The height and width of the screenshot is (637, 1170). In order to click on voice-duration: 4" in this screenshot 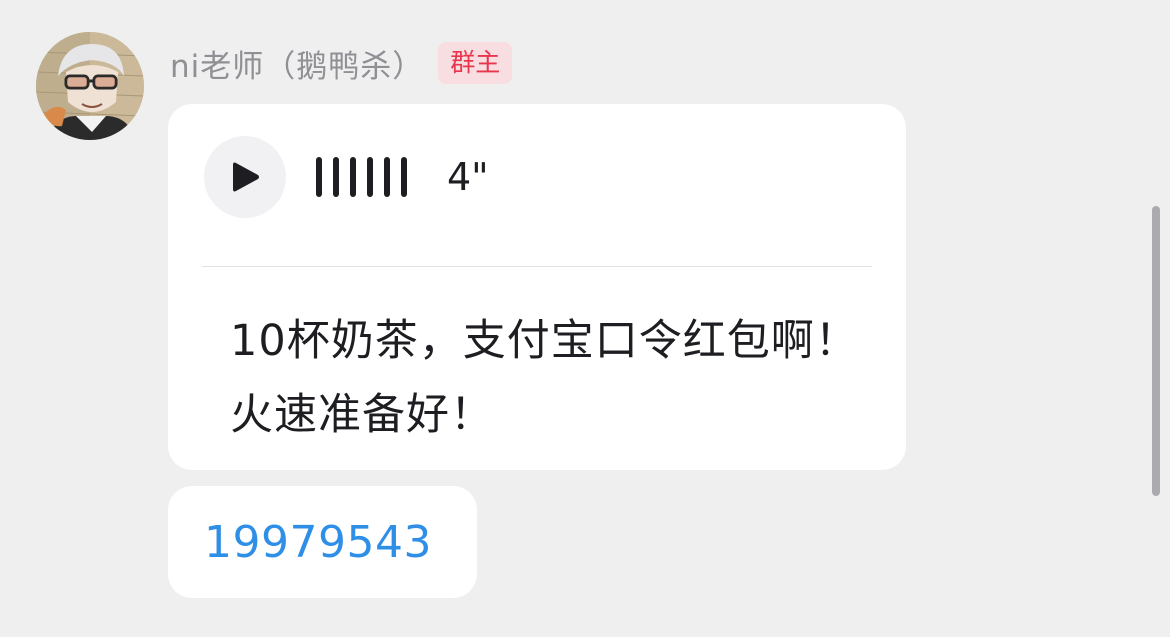, I will do `click(468, 177)`.